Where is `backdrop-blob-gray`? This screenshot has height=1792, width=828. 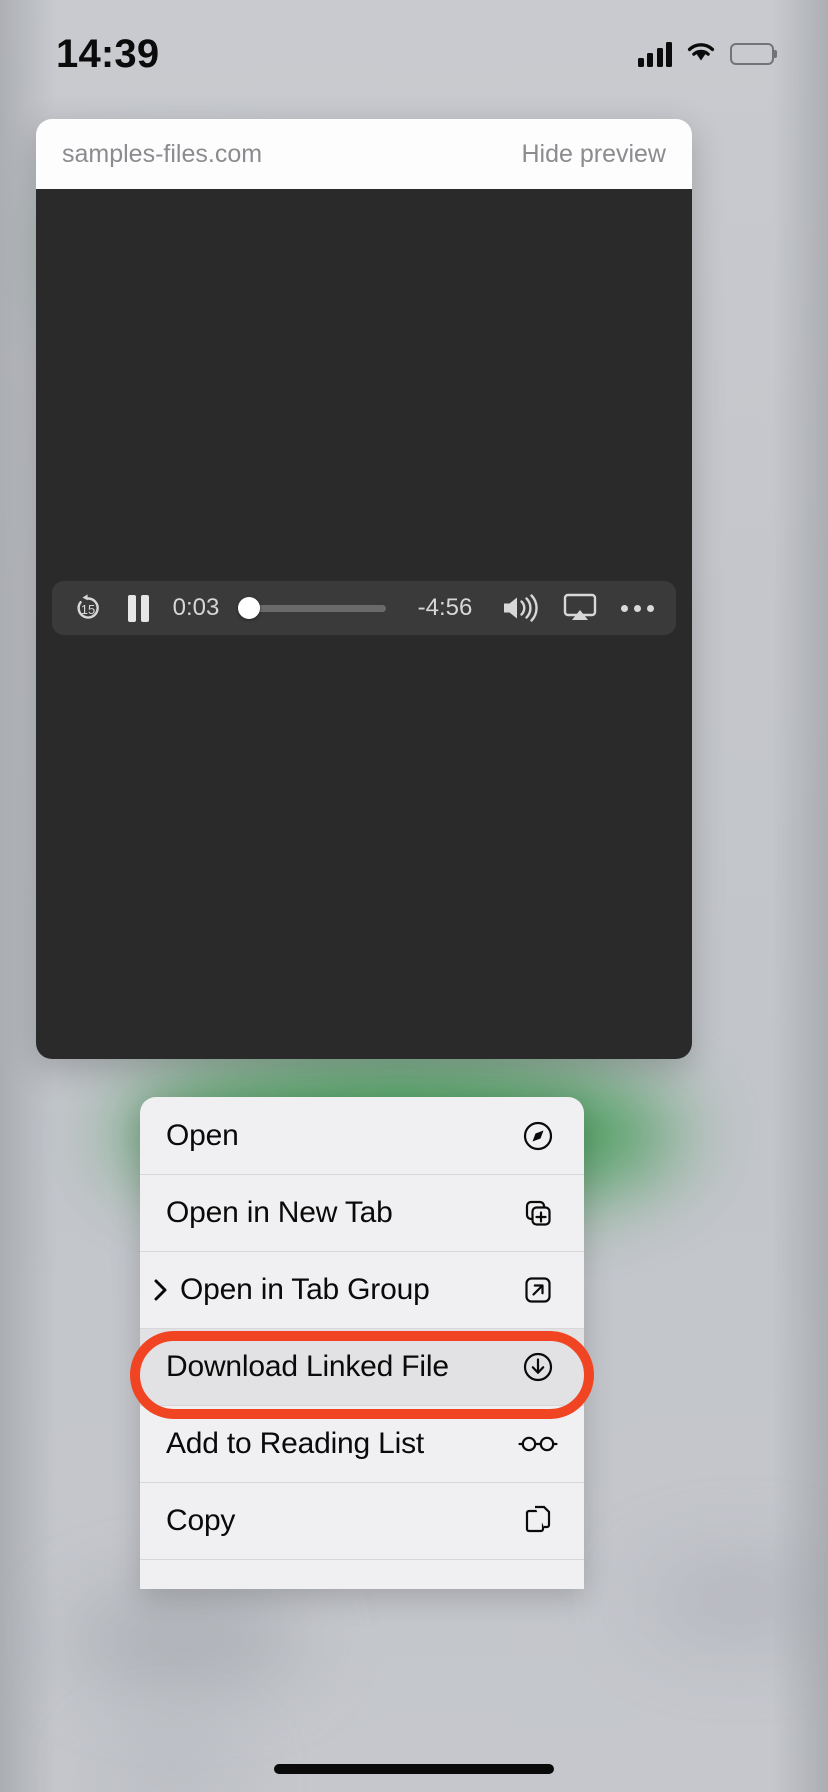
backdrop-blob-gray is located at coordinates (185, 1640).